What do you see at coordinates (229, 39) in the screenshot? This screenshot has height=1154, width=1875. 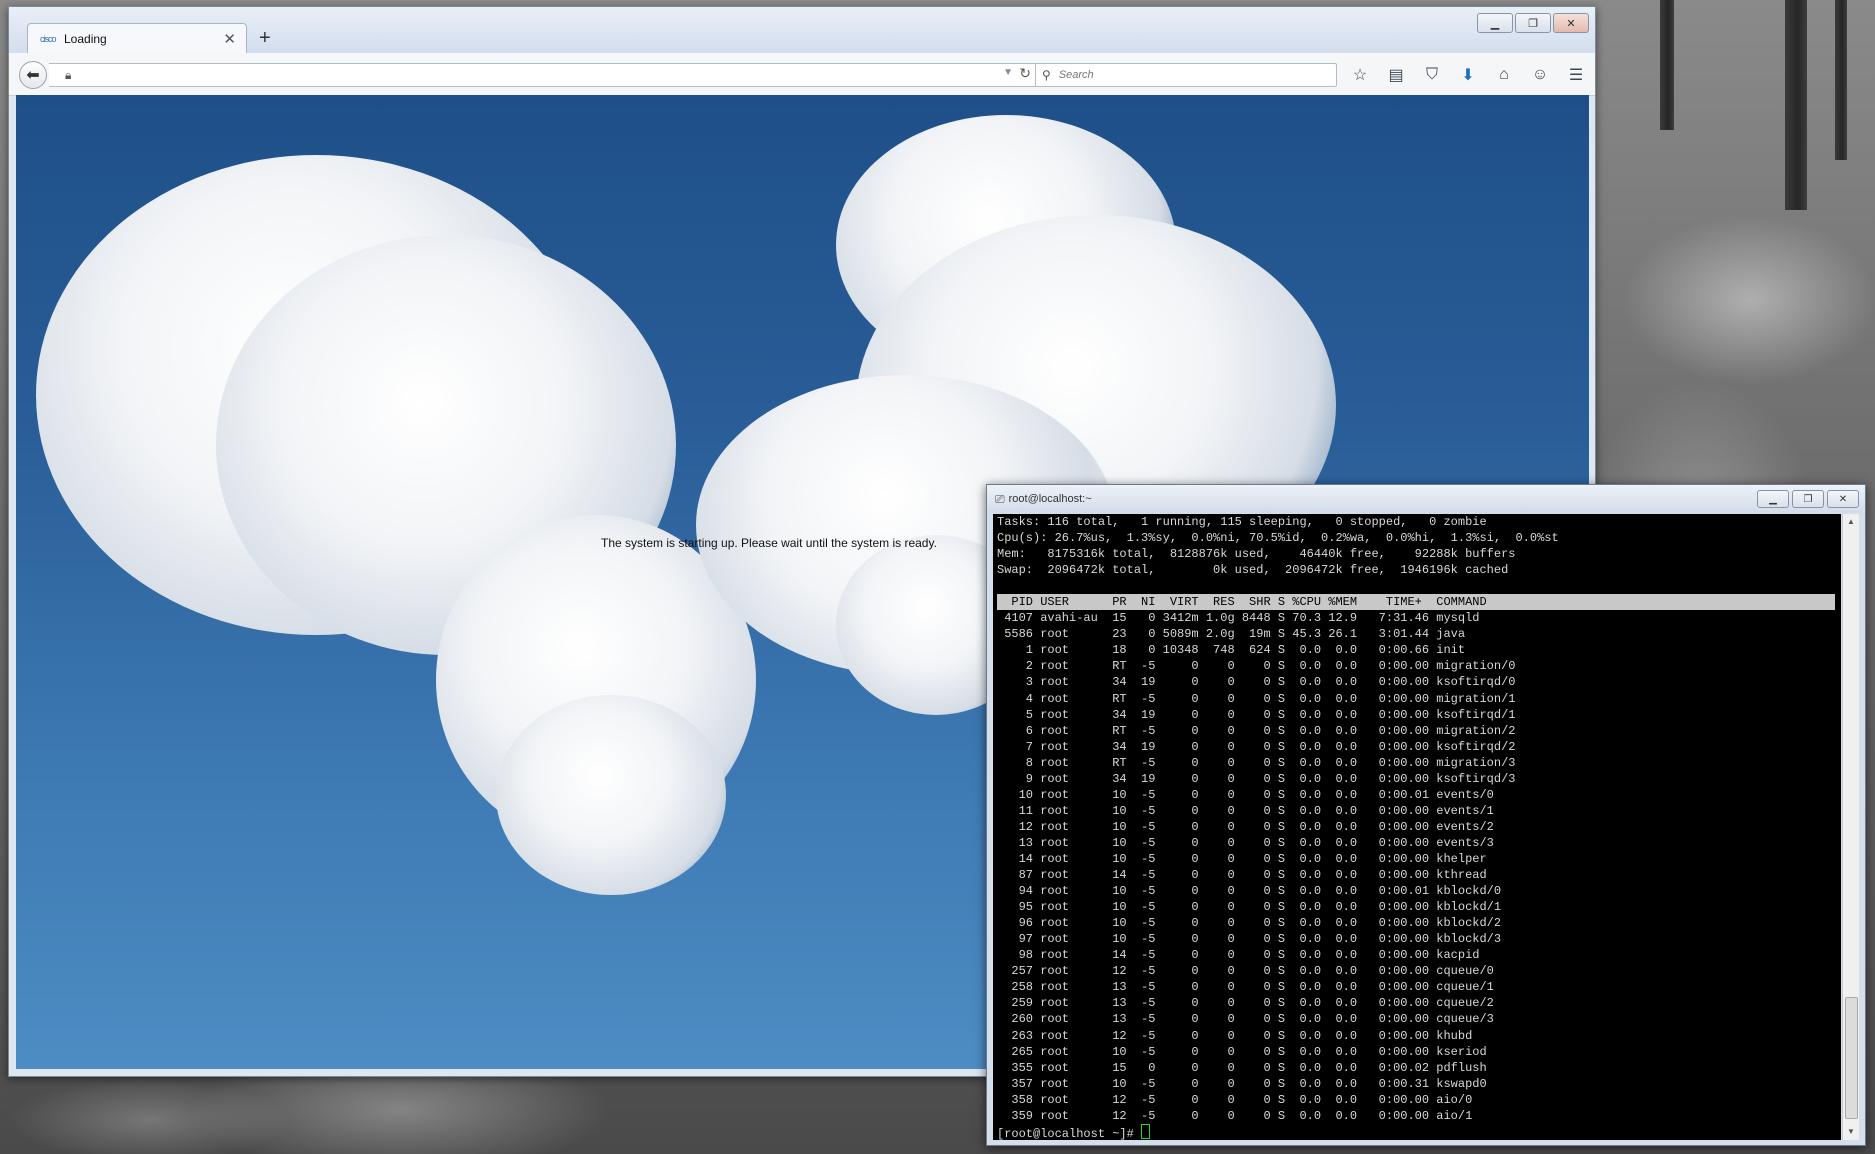 I see `tab-close-icon: ✕` at bounding box center [229, 39].